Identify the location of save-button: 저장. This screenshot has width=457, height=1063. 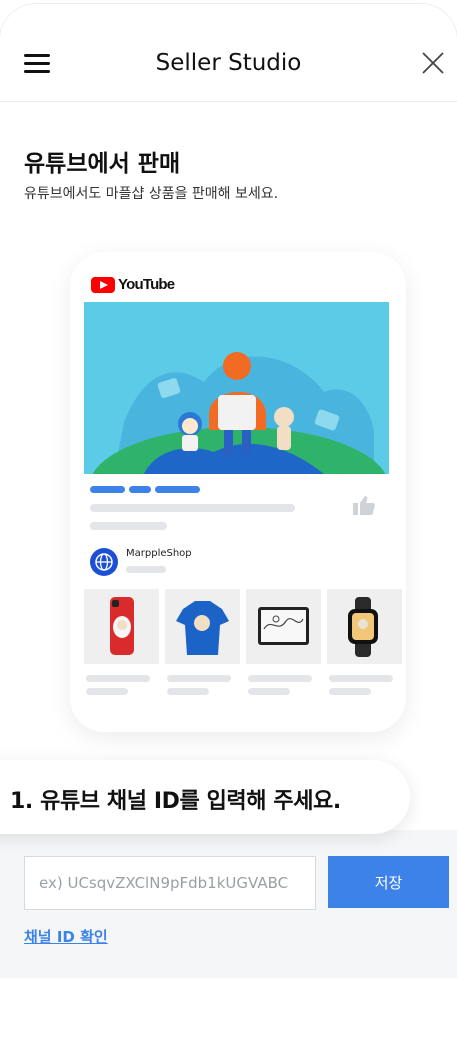
(388, 882).